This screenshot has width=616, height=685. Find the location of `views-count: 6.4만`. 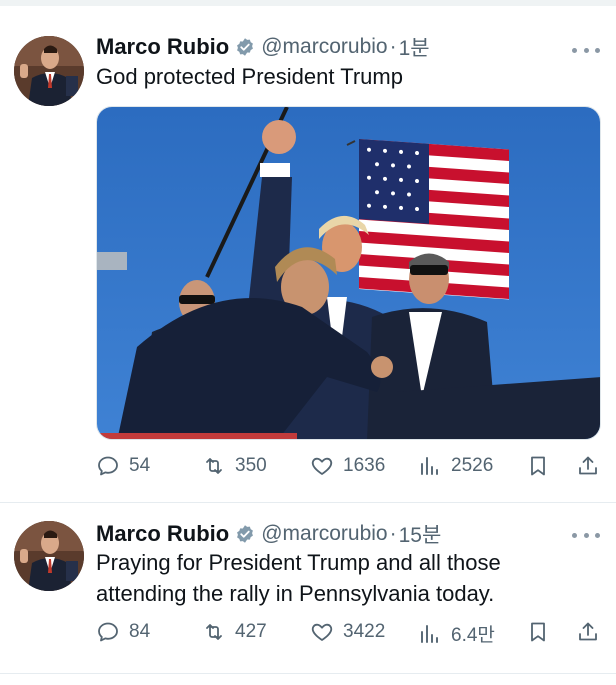

views-count: 6.4만 is located at coordinates (473, 635).